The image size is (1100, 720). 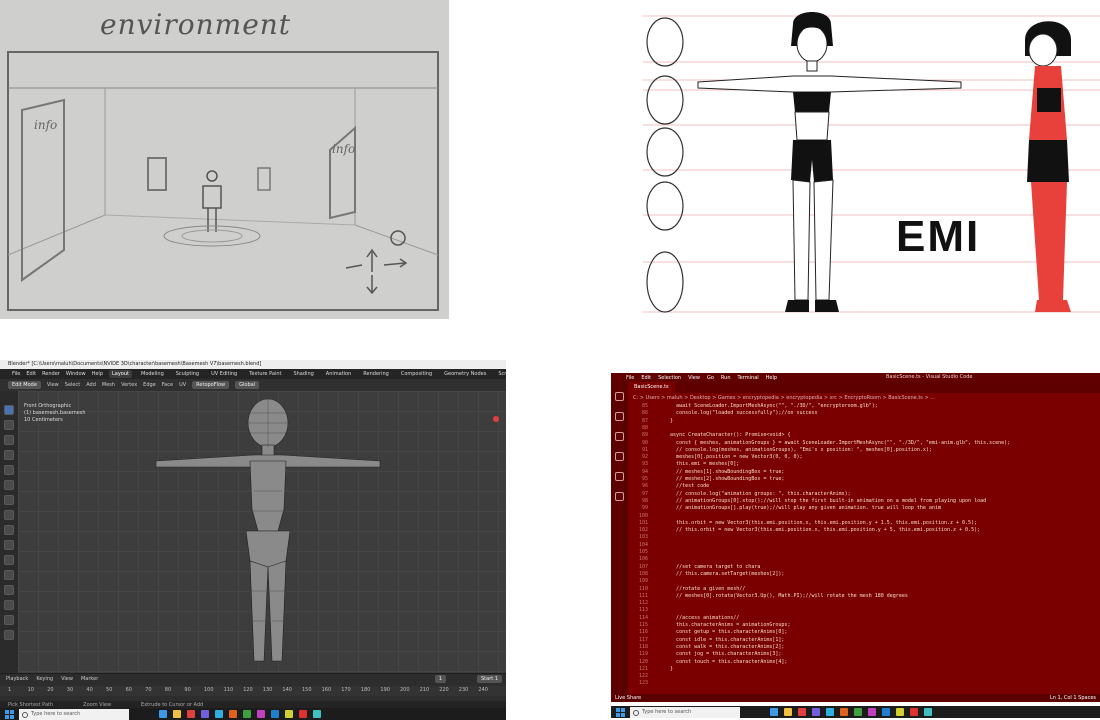 I want to click on remote-explorer-icon, so click(x=619, y=496).